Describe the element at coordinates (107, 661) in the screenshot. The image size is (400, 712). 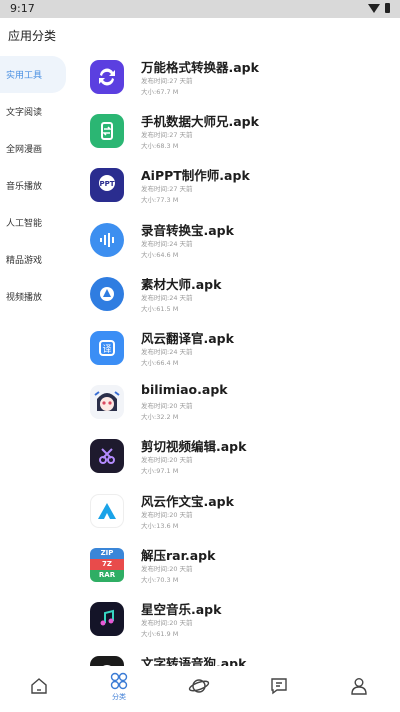
I see `text-to-speech-icon` at that location.